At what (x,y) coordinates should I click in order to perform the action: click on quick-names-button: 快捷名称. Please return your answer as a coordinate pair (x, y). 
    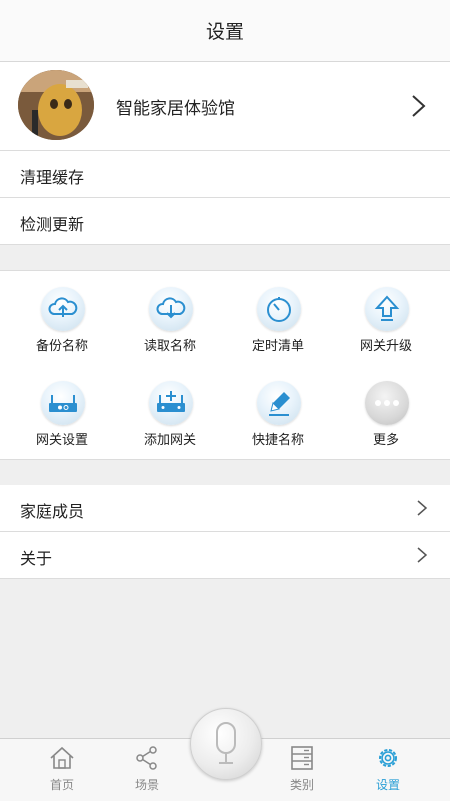
    Looking at the image, I should click on (278, 407).